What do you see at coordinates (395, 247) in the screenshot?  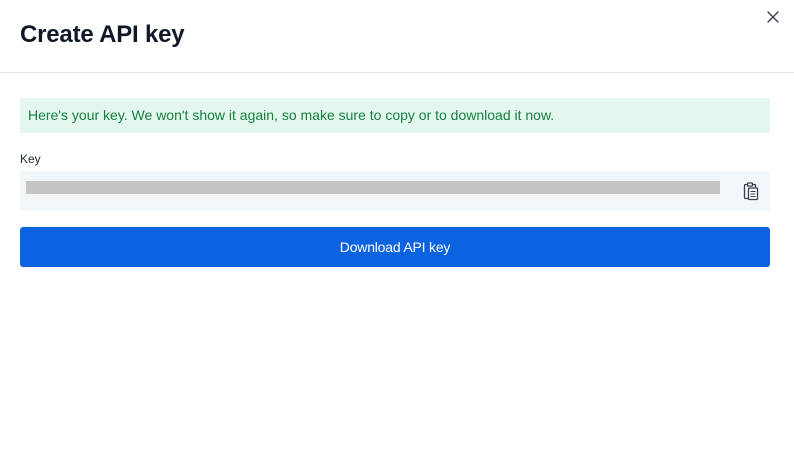 I see `download-api-key-button: Download API key` at bounding box center [395, 247].